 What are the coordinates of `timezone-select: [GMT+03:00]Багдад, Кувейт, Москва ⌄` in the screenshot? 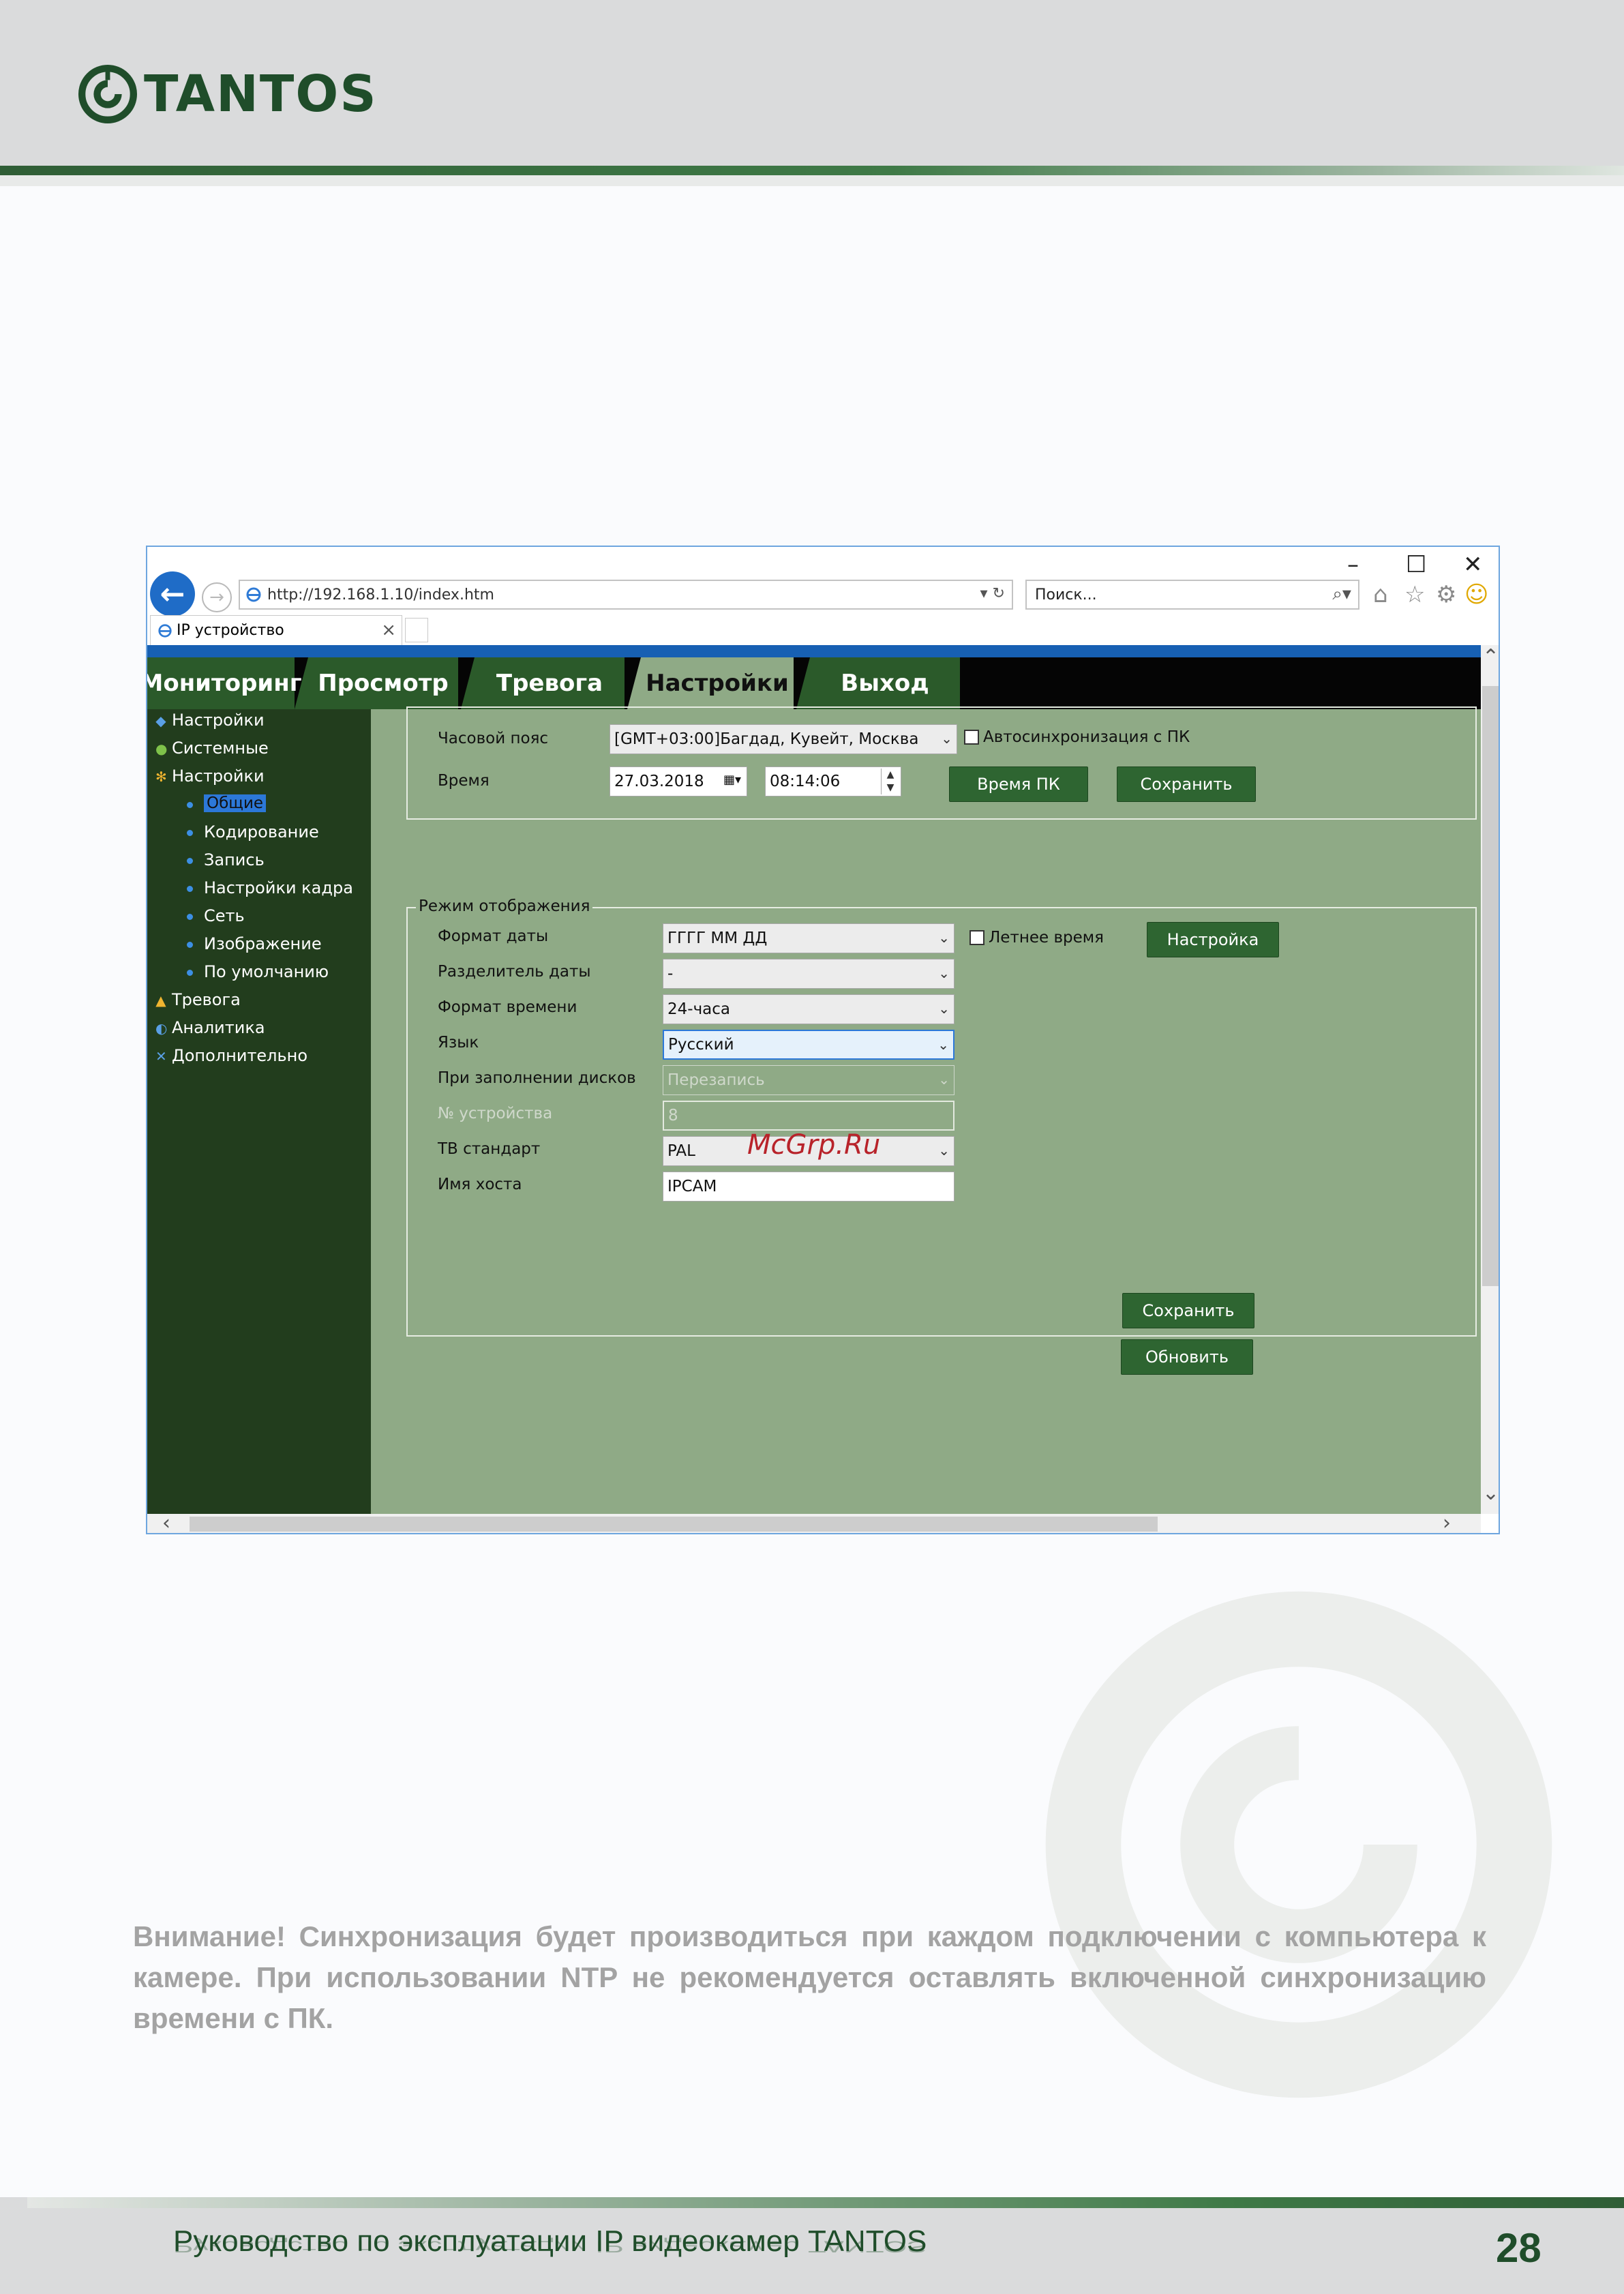 It's located at (783, 739).